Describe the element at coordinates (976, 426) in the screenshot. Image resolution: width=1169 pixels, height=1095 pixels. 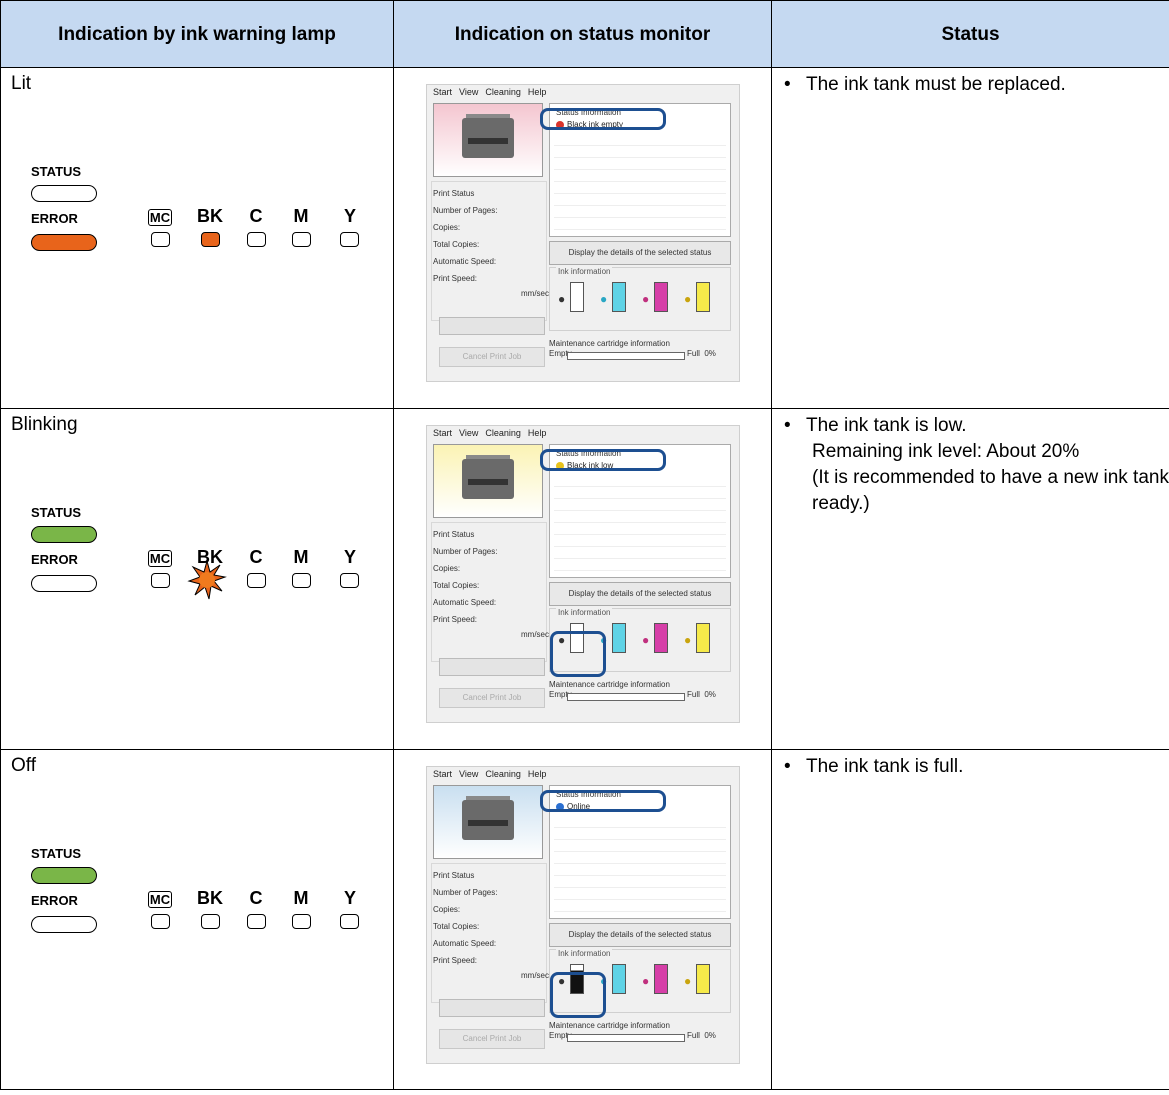
I see `status-bullet: The ink tank is low.` at that location.